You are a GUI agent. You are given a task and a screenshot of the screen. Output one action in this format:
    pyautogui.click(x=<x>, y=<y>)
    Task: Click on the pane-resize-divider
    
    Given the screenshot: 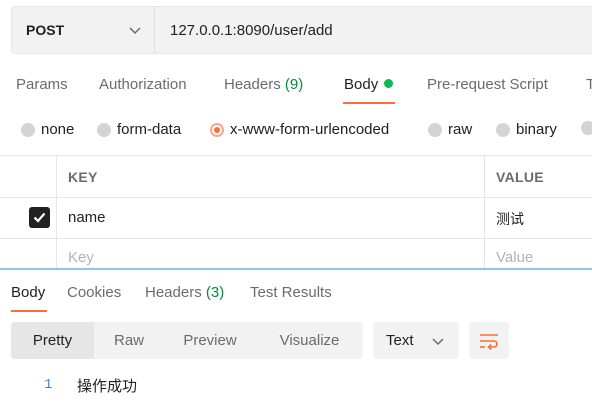 What is the action you would take?
    pyautogui.click(x=296, y=269)
    